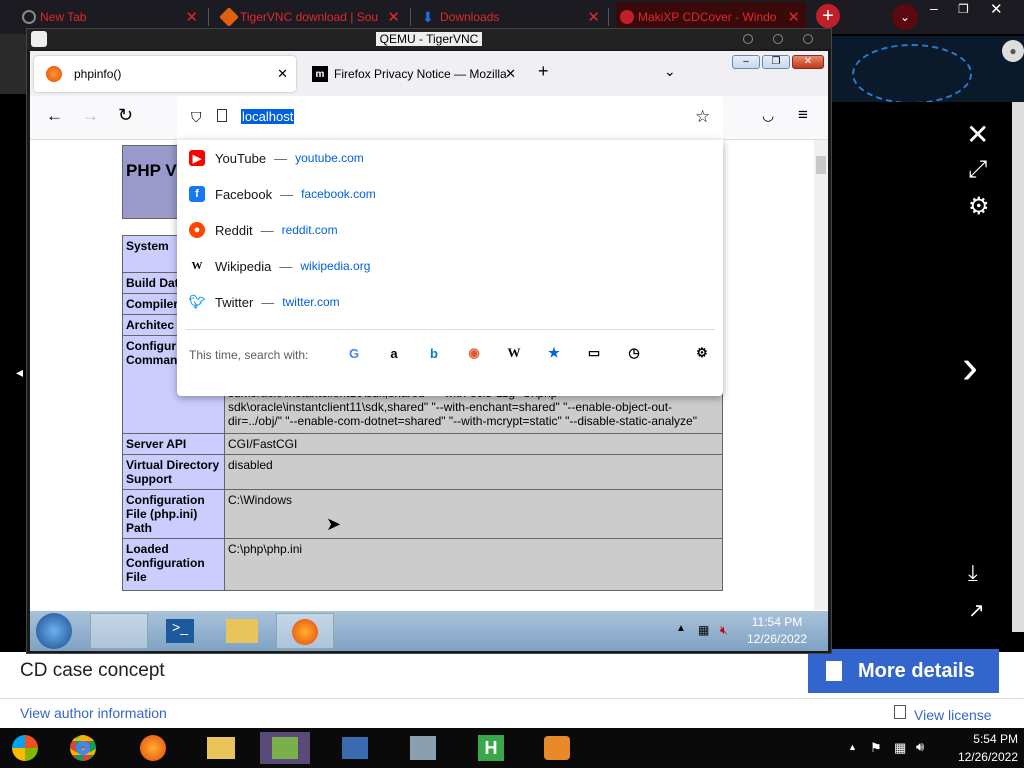  I want to click on back-arrow-icon: ←, so click(54, 116).